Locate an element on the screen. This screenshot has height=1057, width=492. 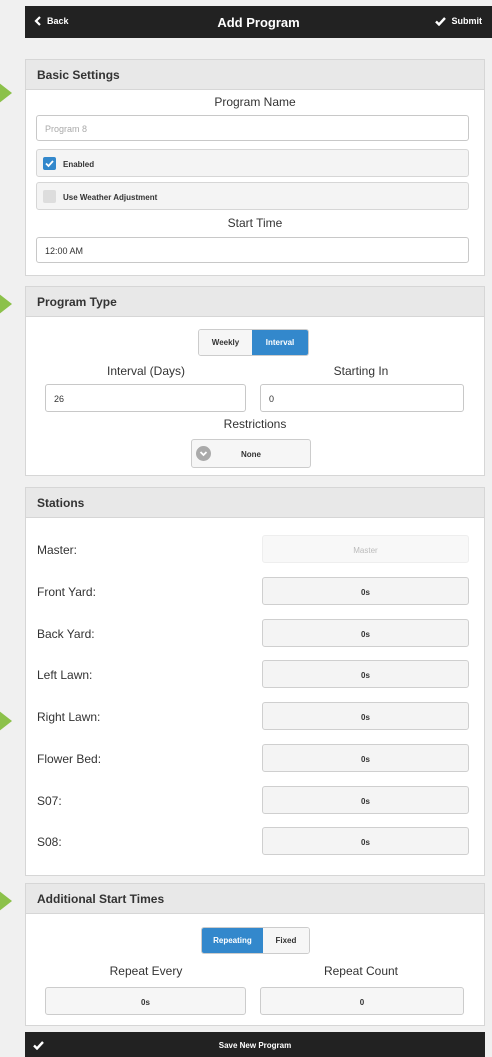
station-label: Right Lawn: is located at coordinates (69, 717).